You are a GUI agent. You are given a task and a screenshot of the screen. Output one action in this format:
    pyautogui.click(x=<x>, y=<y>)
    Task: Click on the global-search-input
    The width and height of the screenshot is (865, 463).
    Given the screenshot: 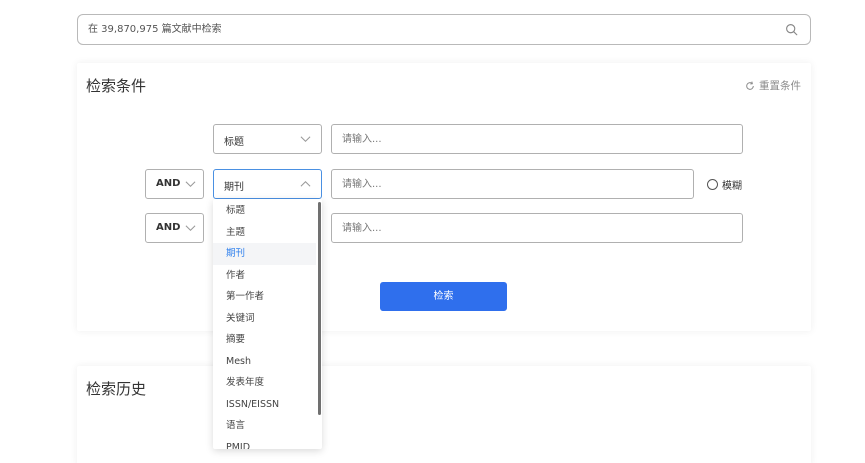 What is the action you would take?
    pyautogui.click(x=428, y=29)
    